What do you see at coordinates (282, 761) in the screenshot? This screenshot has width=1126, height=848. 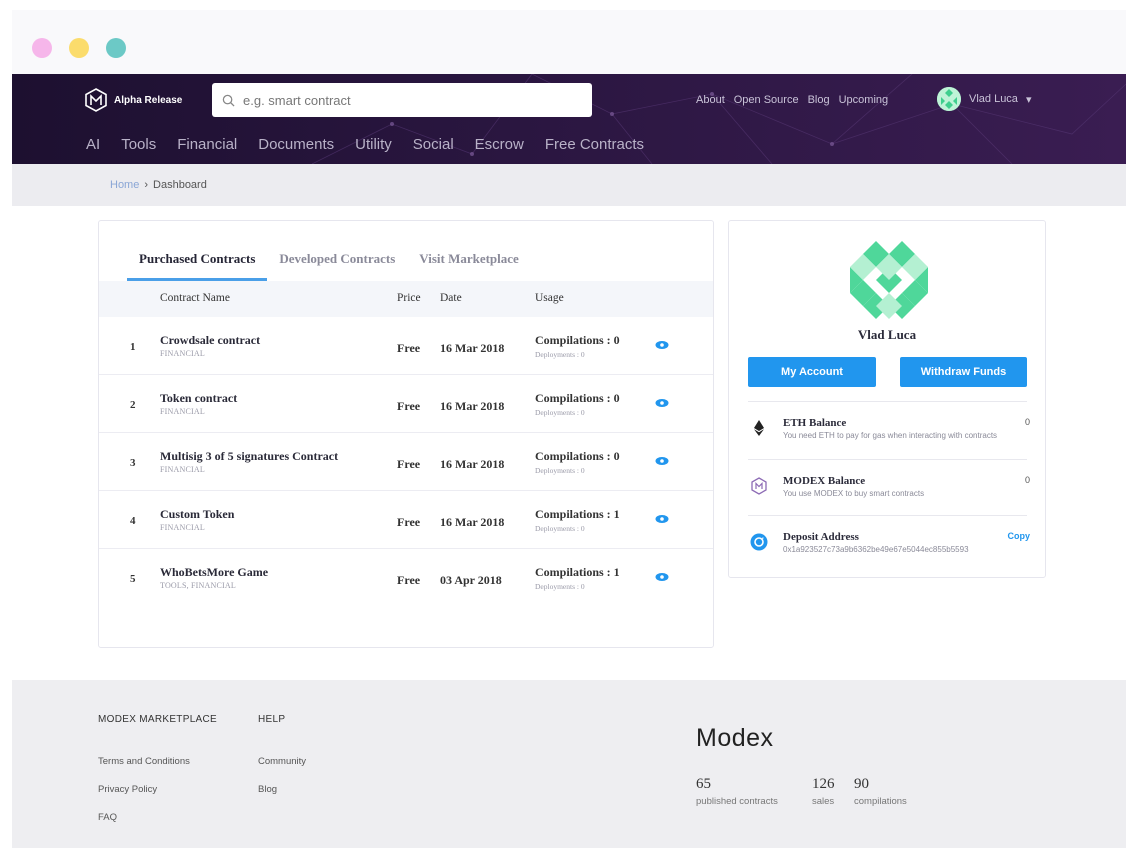 I see `footer-link-community: Community` at bounding box center [282, 761].